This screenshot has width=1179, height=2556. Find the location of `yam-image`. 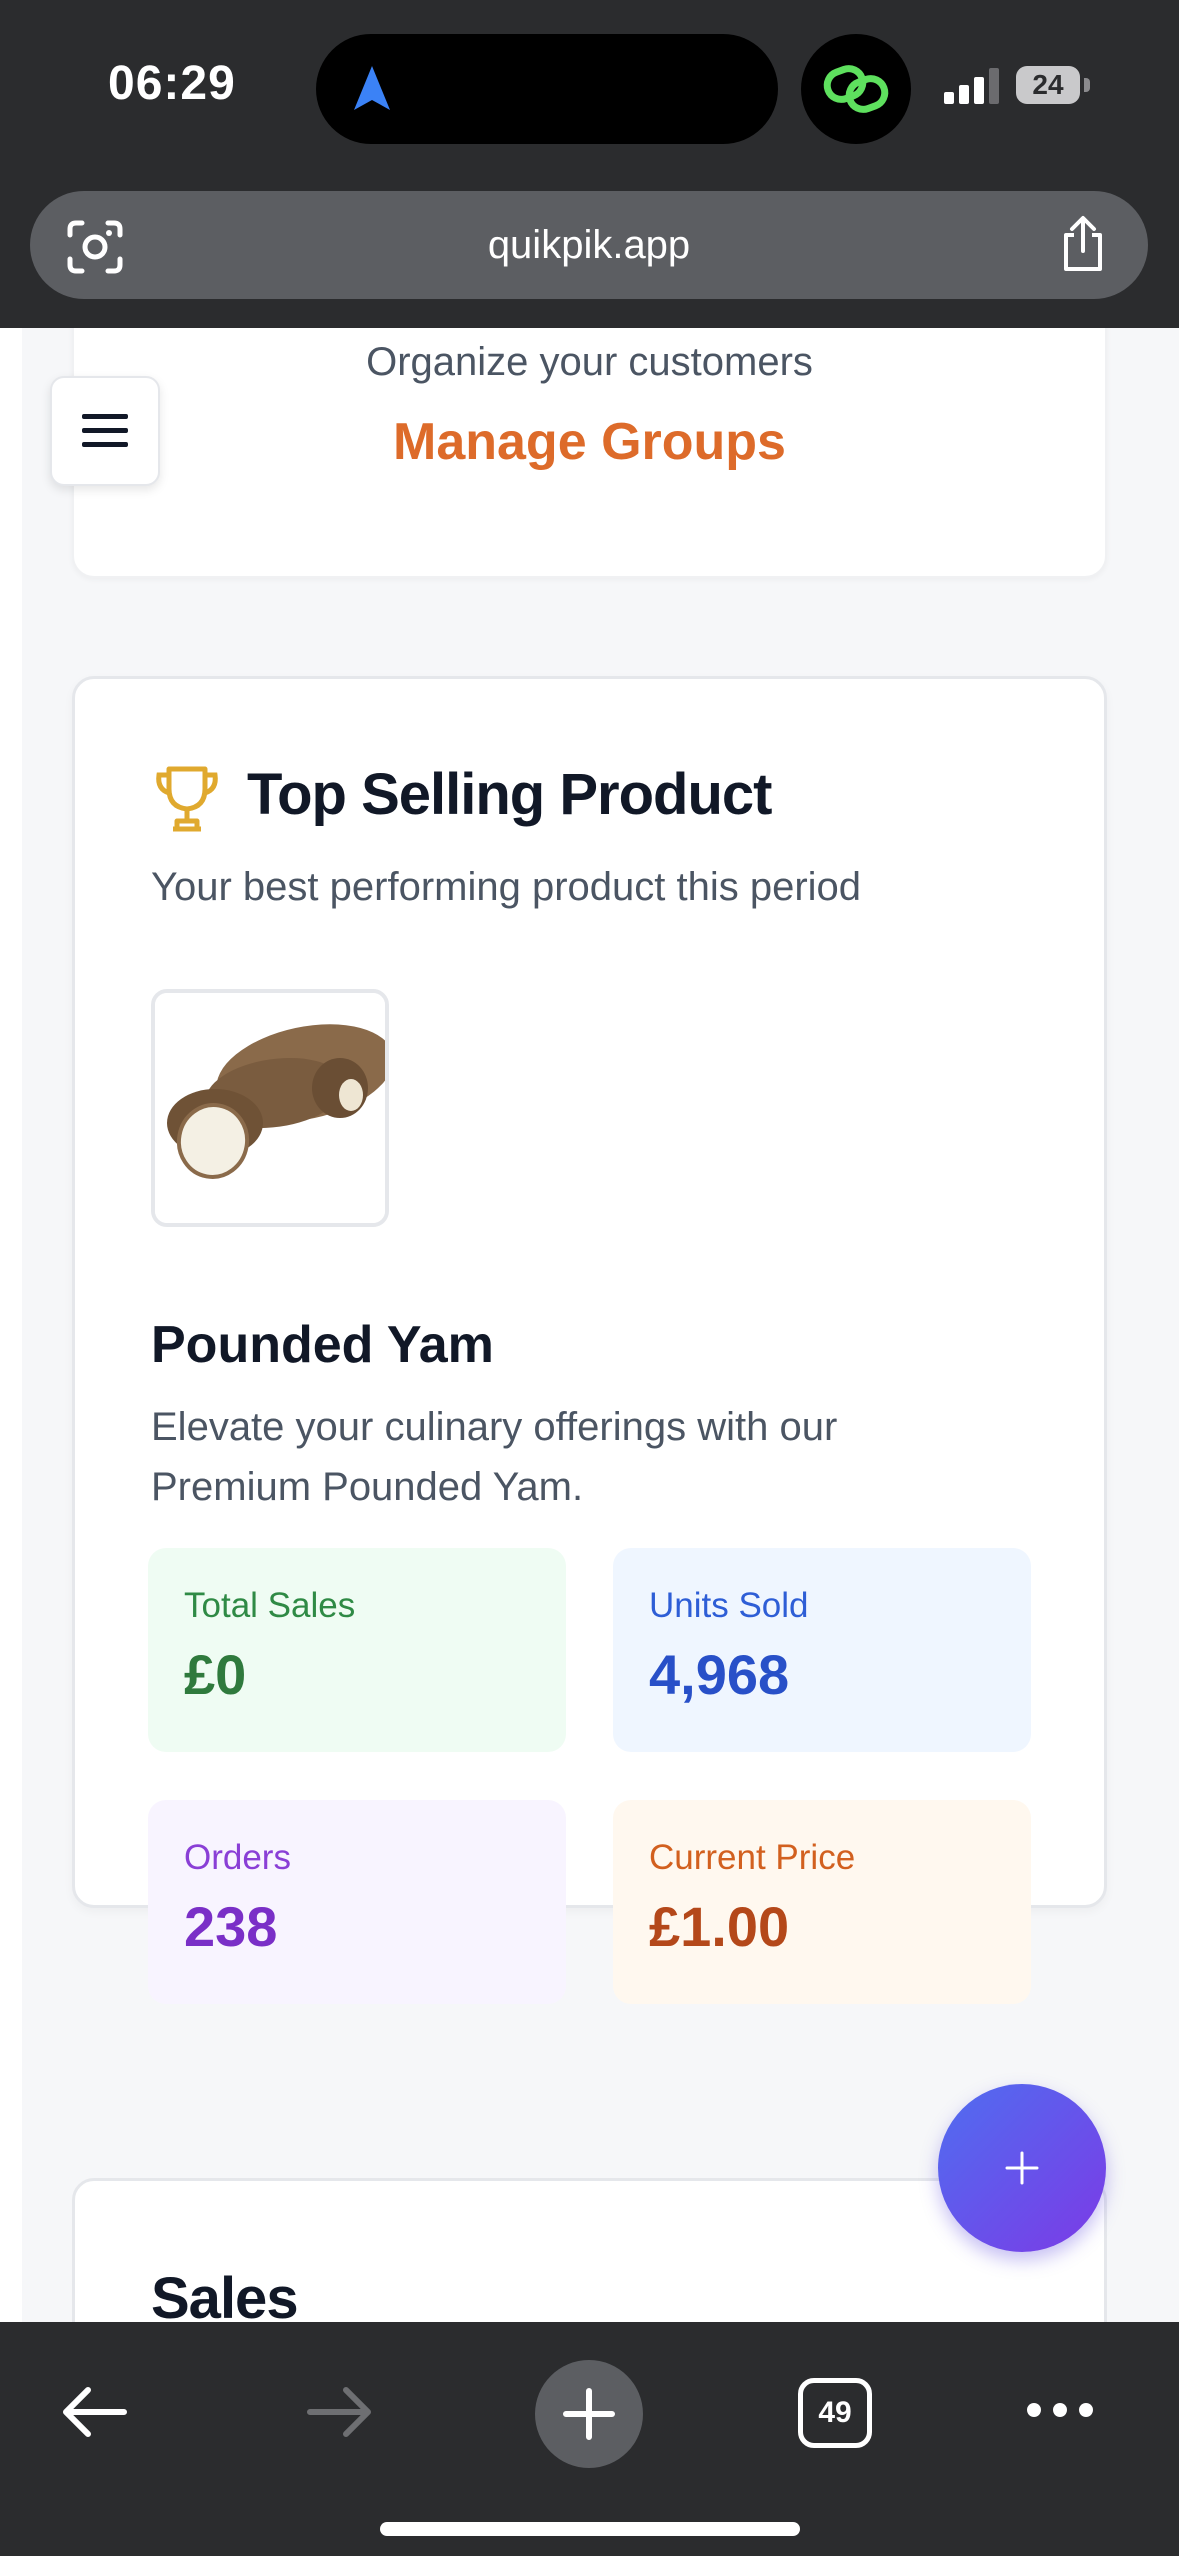

yam-image is located at coordinates (270, 1108).